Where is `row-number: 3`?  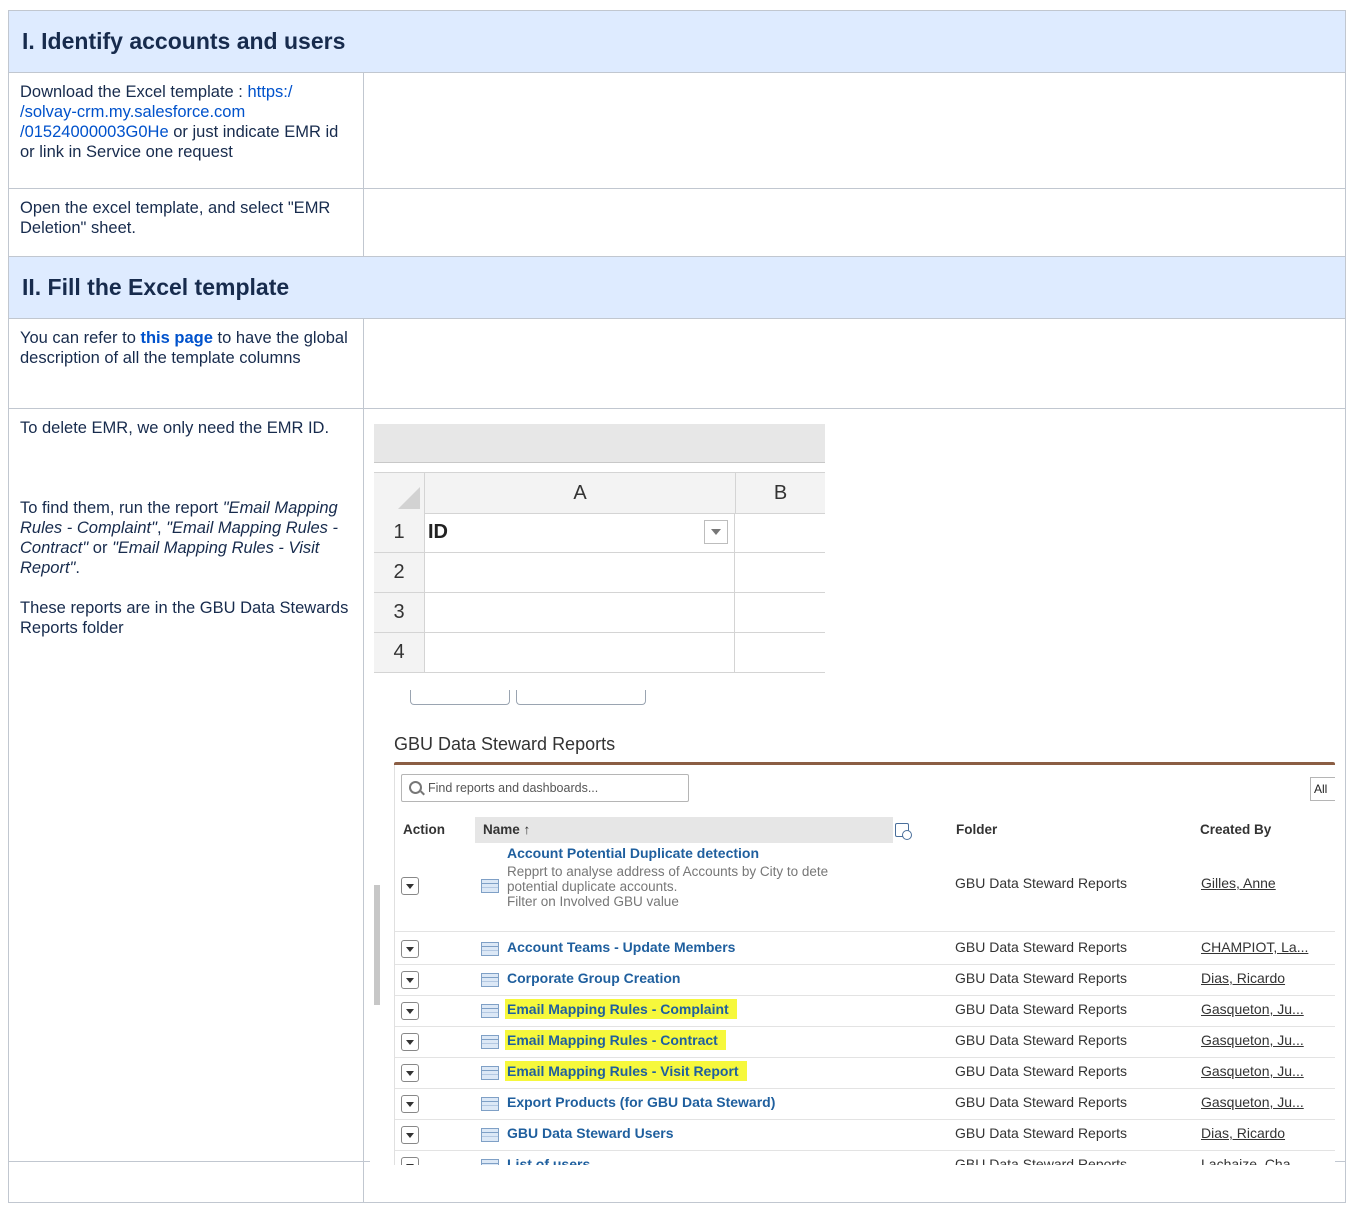
row-number: 3 is located at coordinates (399, 612).